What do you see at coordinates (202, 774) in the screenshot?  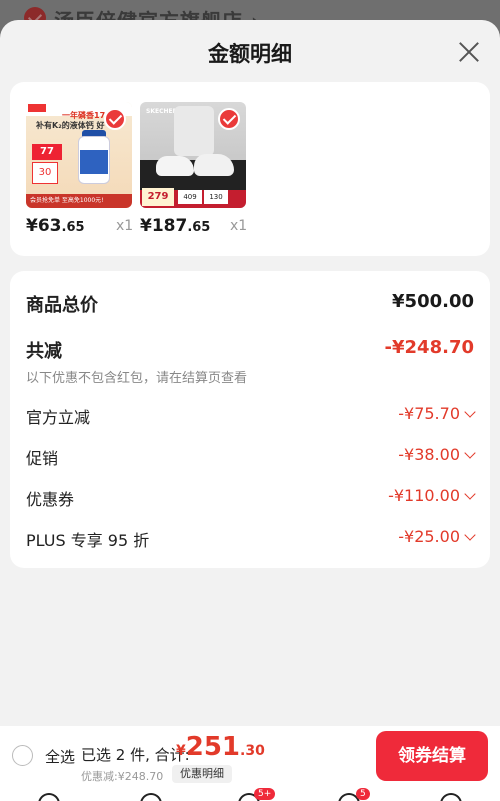 I see `discount-detail-button: 优惠明细` at bounding box center [202, 774].